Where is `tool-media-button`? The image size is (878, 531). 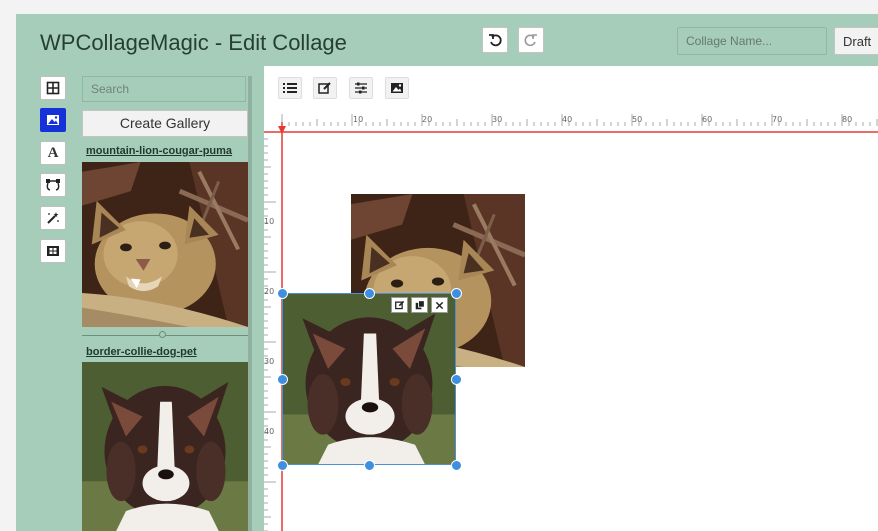
tool-media-button is located at coordinates (53, 251).